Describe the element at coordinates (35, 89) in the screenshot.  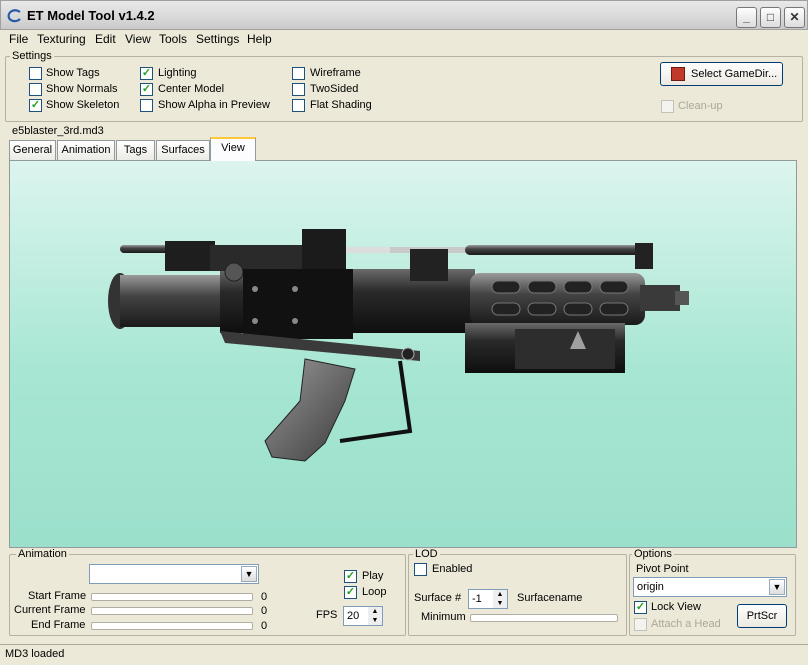
I see `show-normals-checkbox` at that location.